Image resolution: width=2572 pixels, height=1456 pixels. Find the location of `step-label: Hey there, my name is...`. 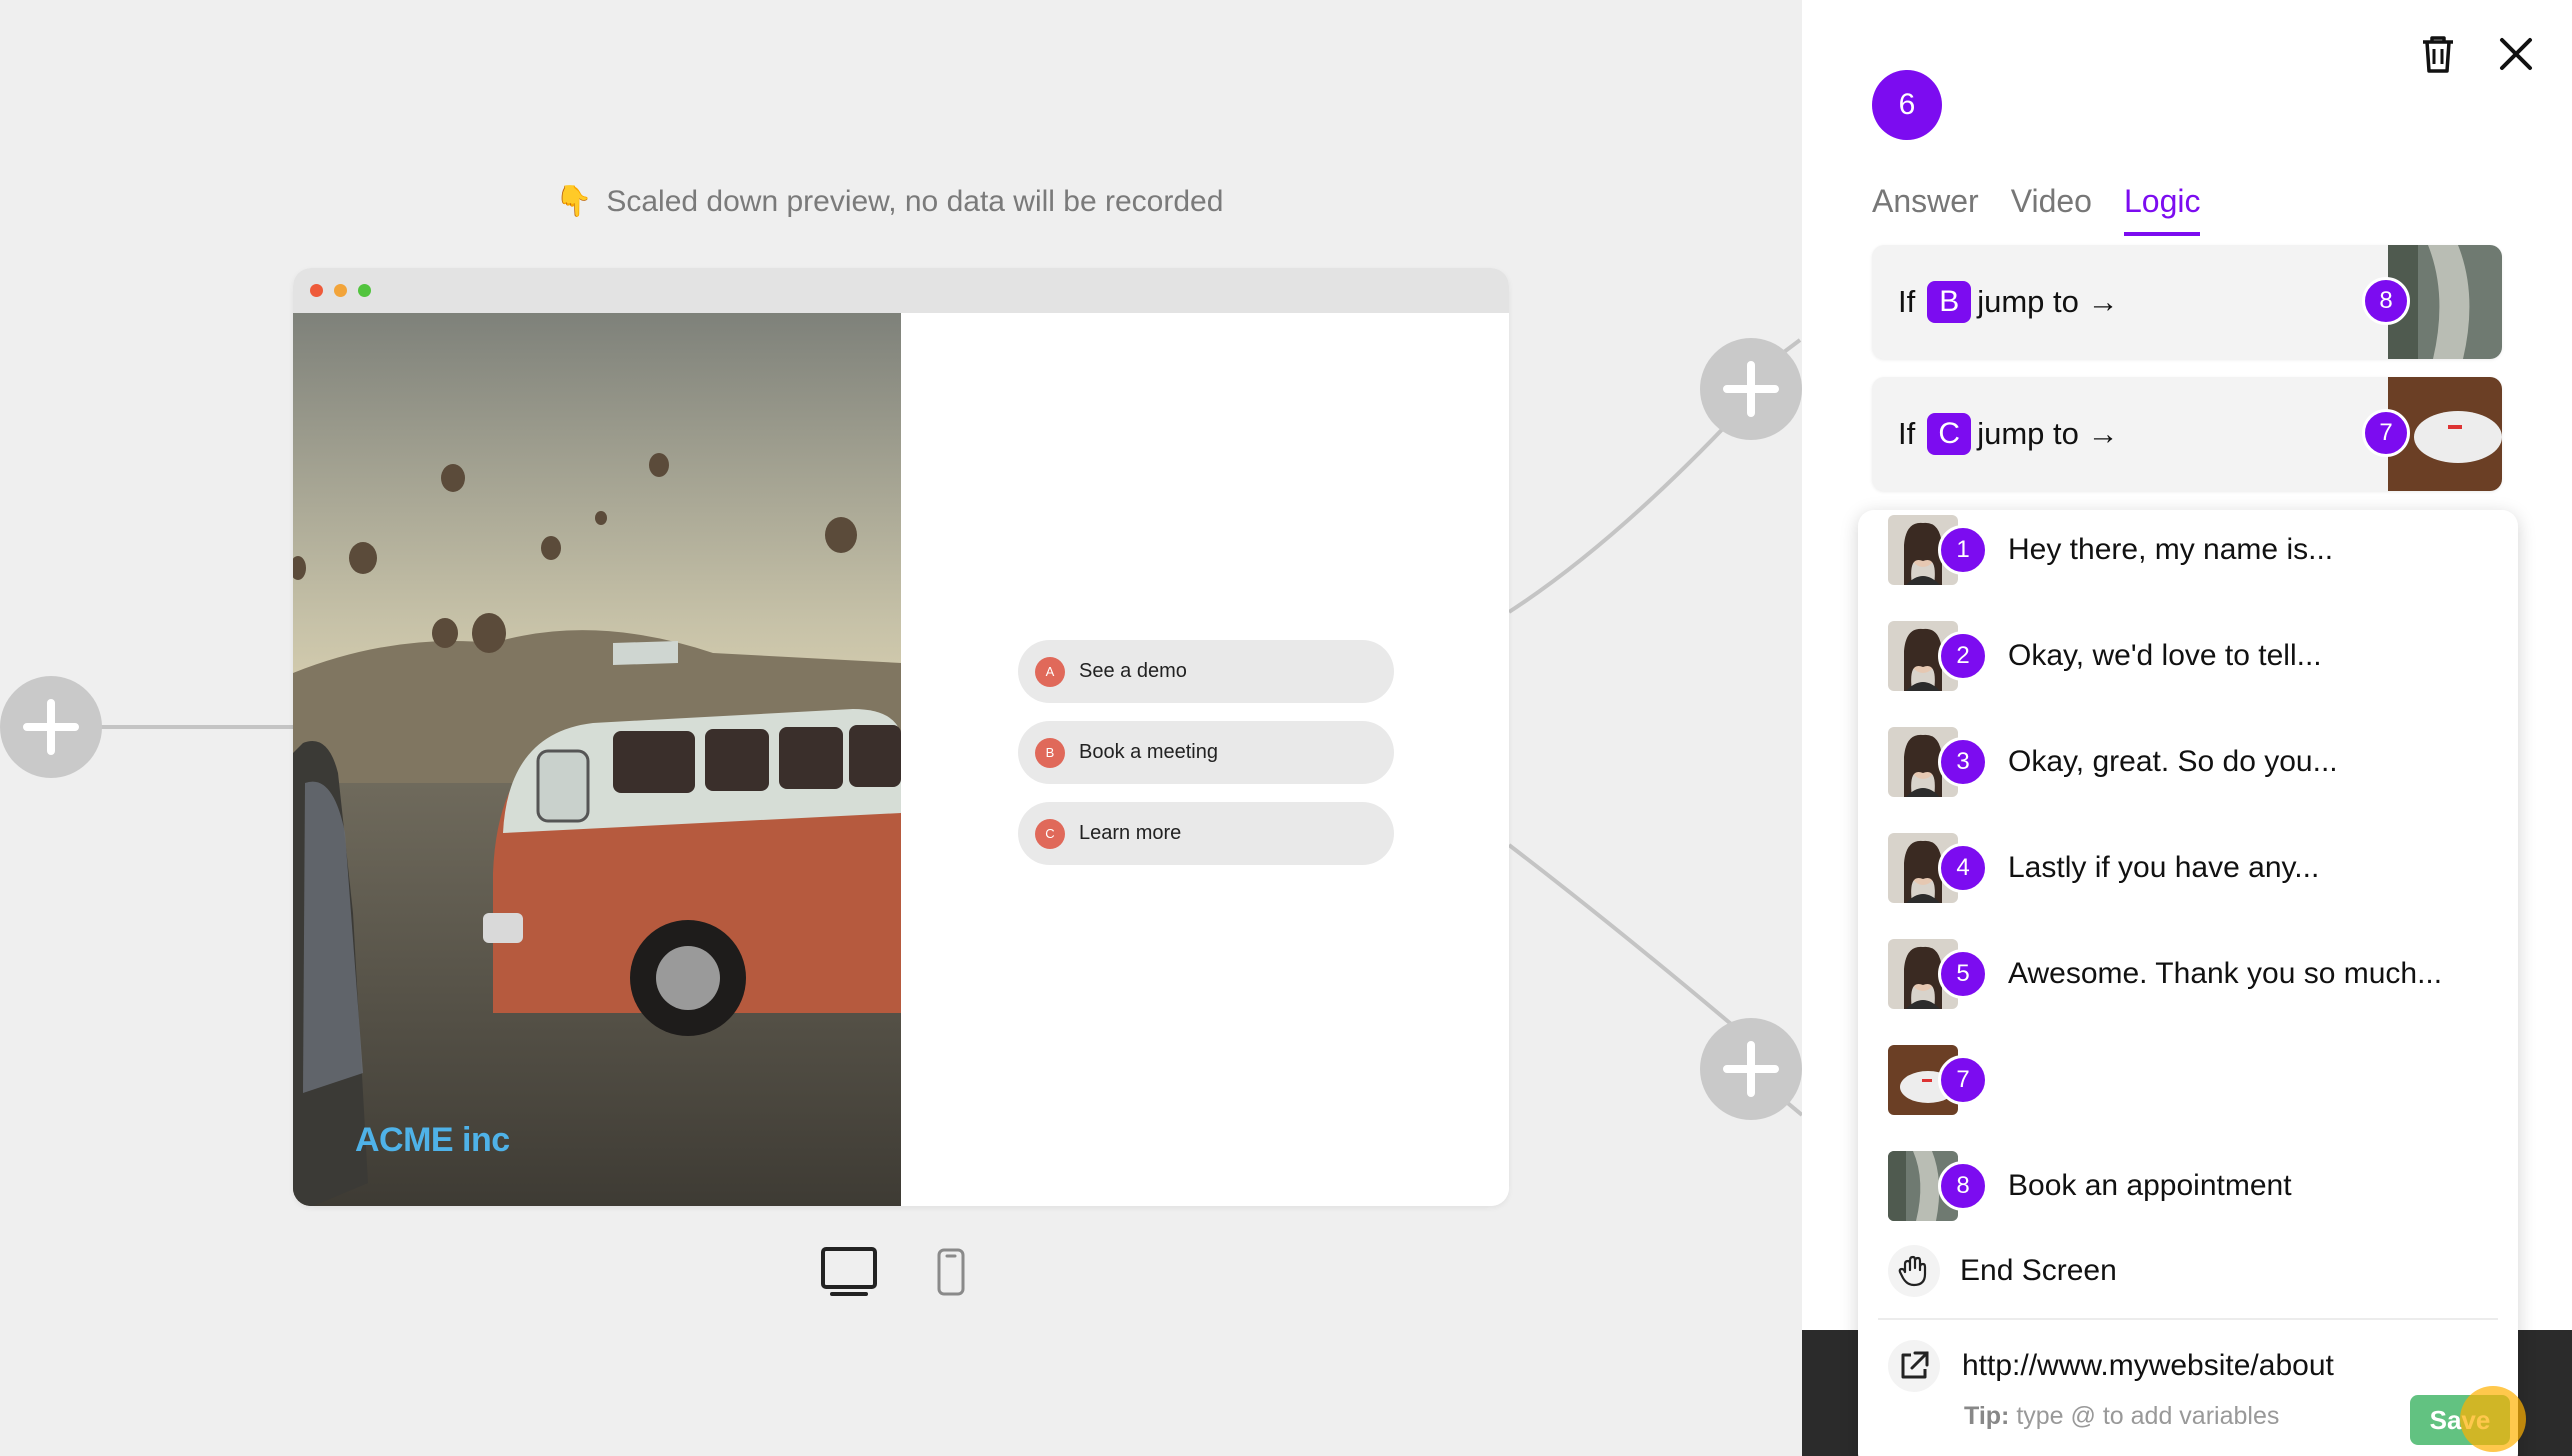

step-label: Hey there, my name is... is located at coordinates (2171, 549).